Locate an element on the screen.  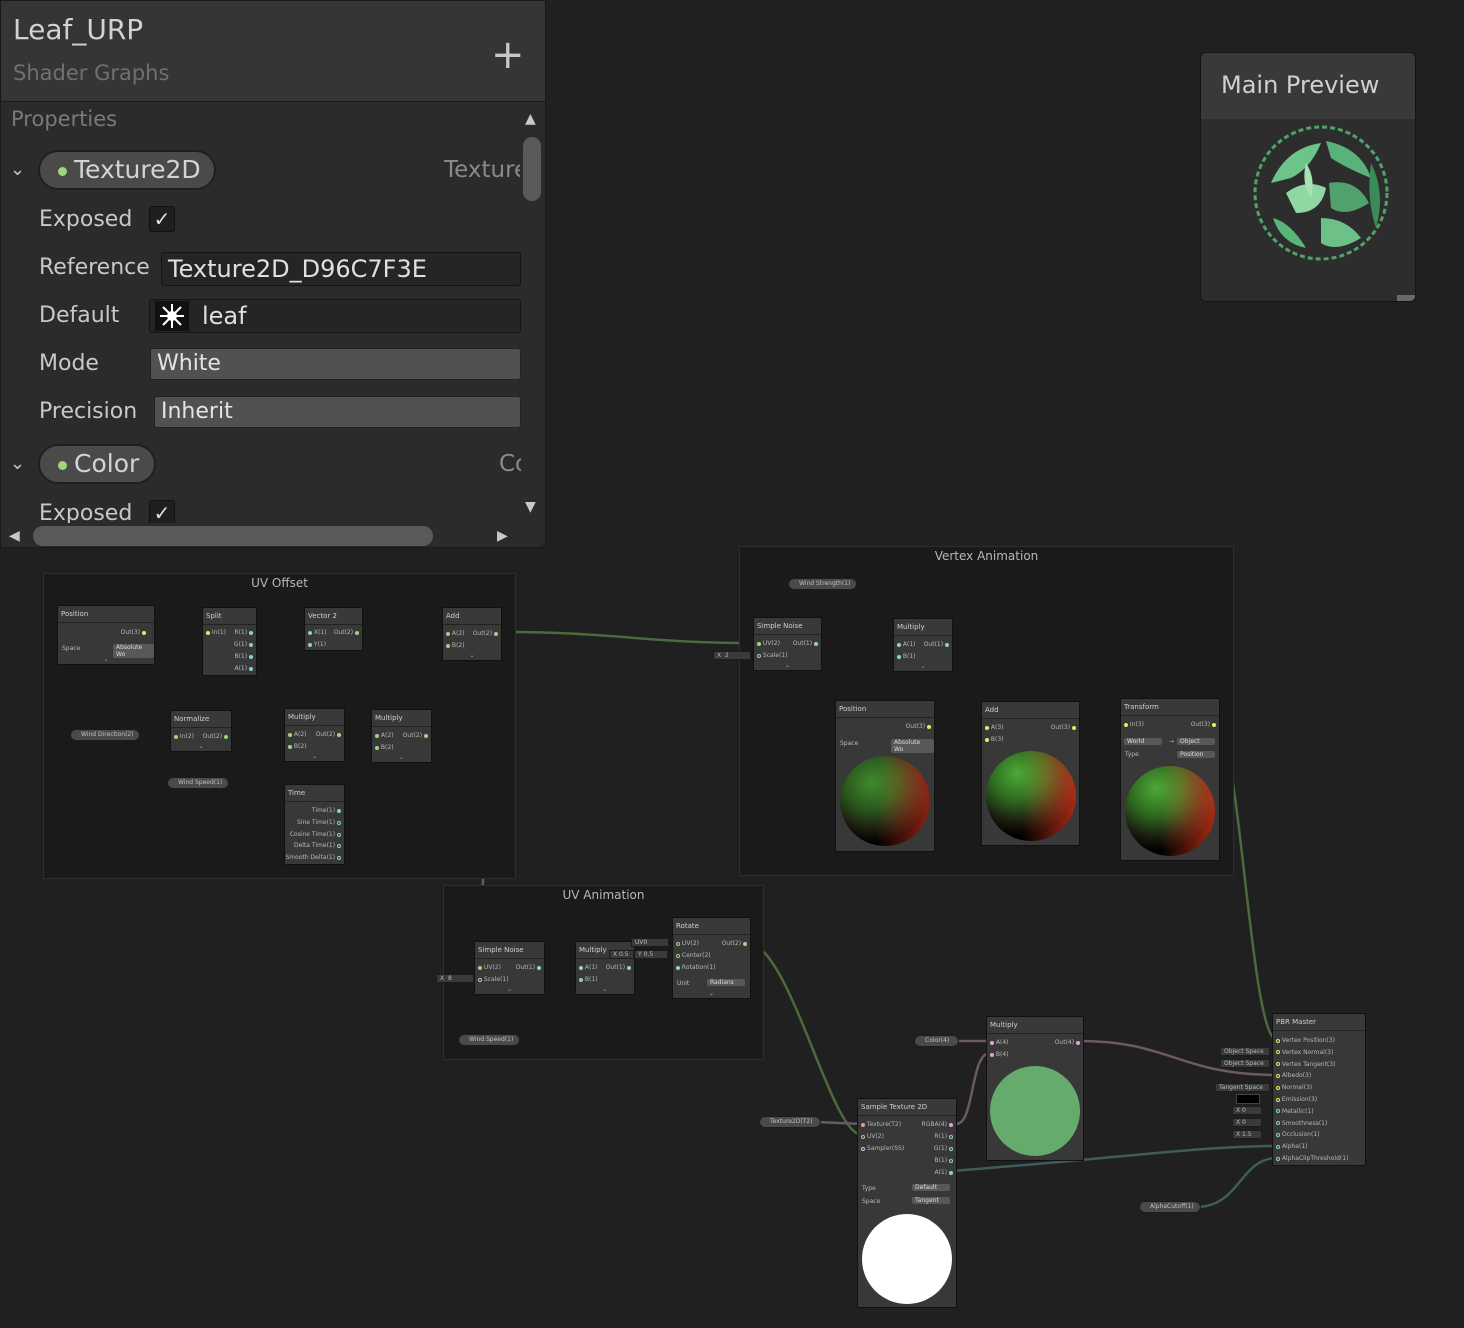
pbr-input-port: Vertex Position(3) is located at coordinates (1305, 1040).